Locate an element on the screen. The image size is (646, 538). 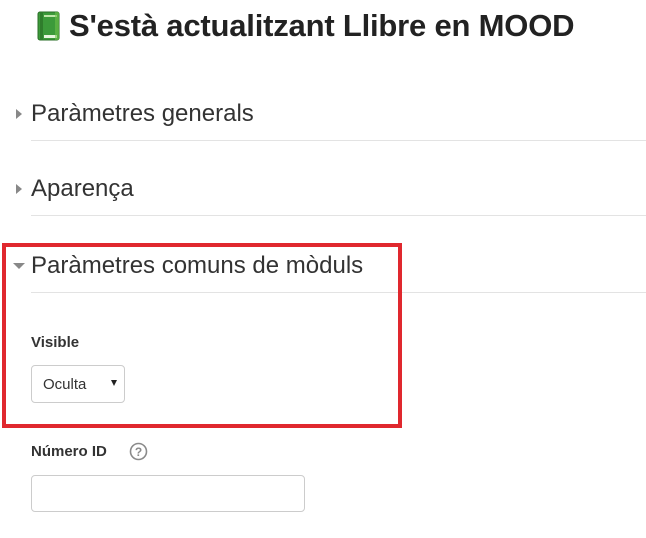
section-appearance: Aparença is located at coordinates (73, 189).